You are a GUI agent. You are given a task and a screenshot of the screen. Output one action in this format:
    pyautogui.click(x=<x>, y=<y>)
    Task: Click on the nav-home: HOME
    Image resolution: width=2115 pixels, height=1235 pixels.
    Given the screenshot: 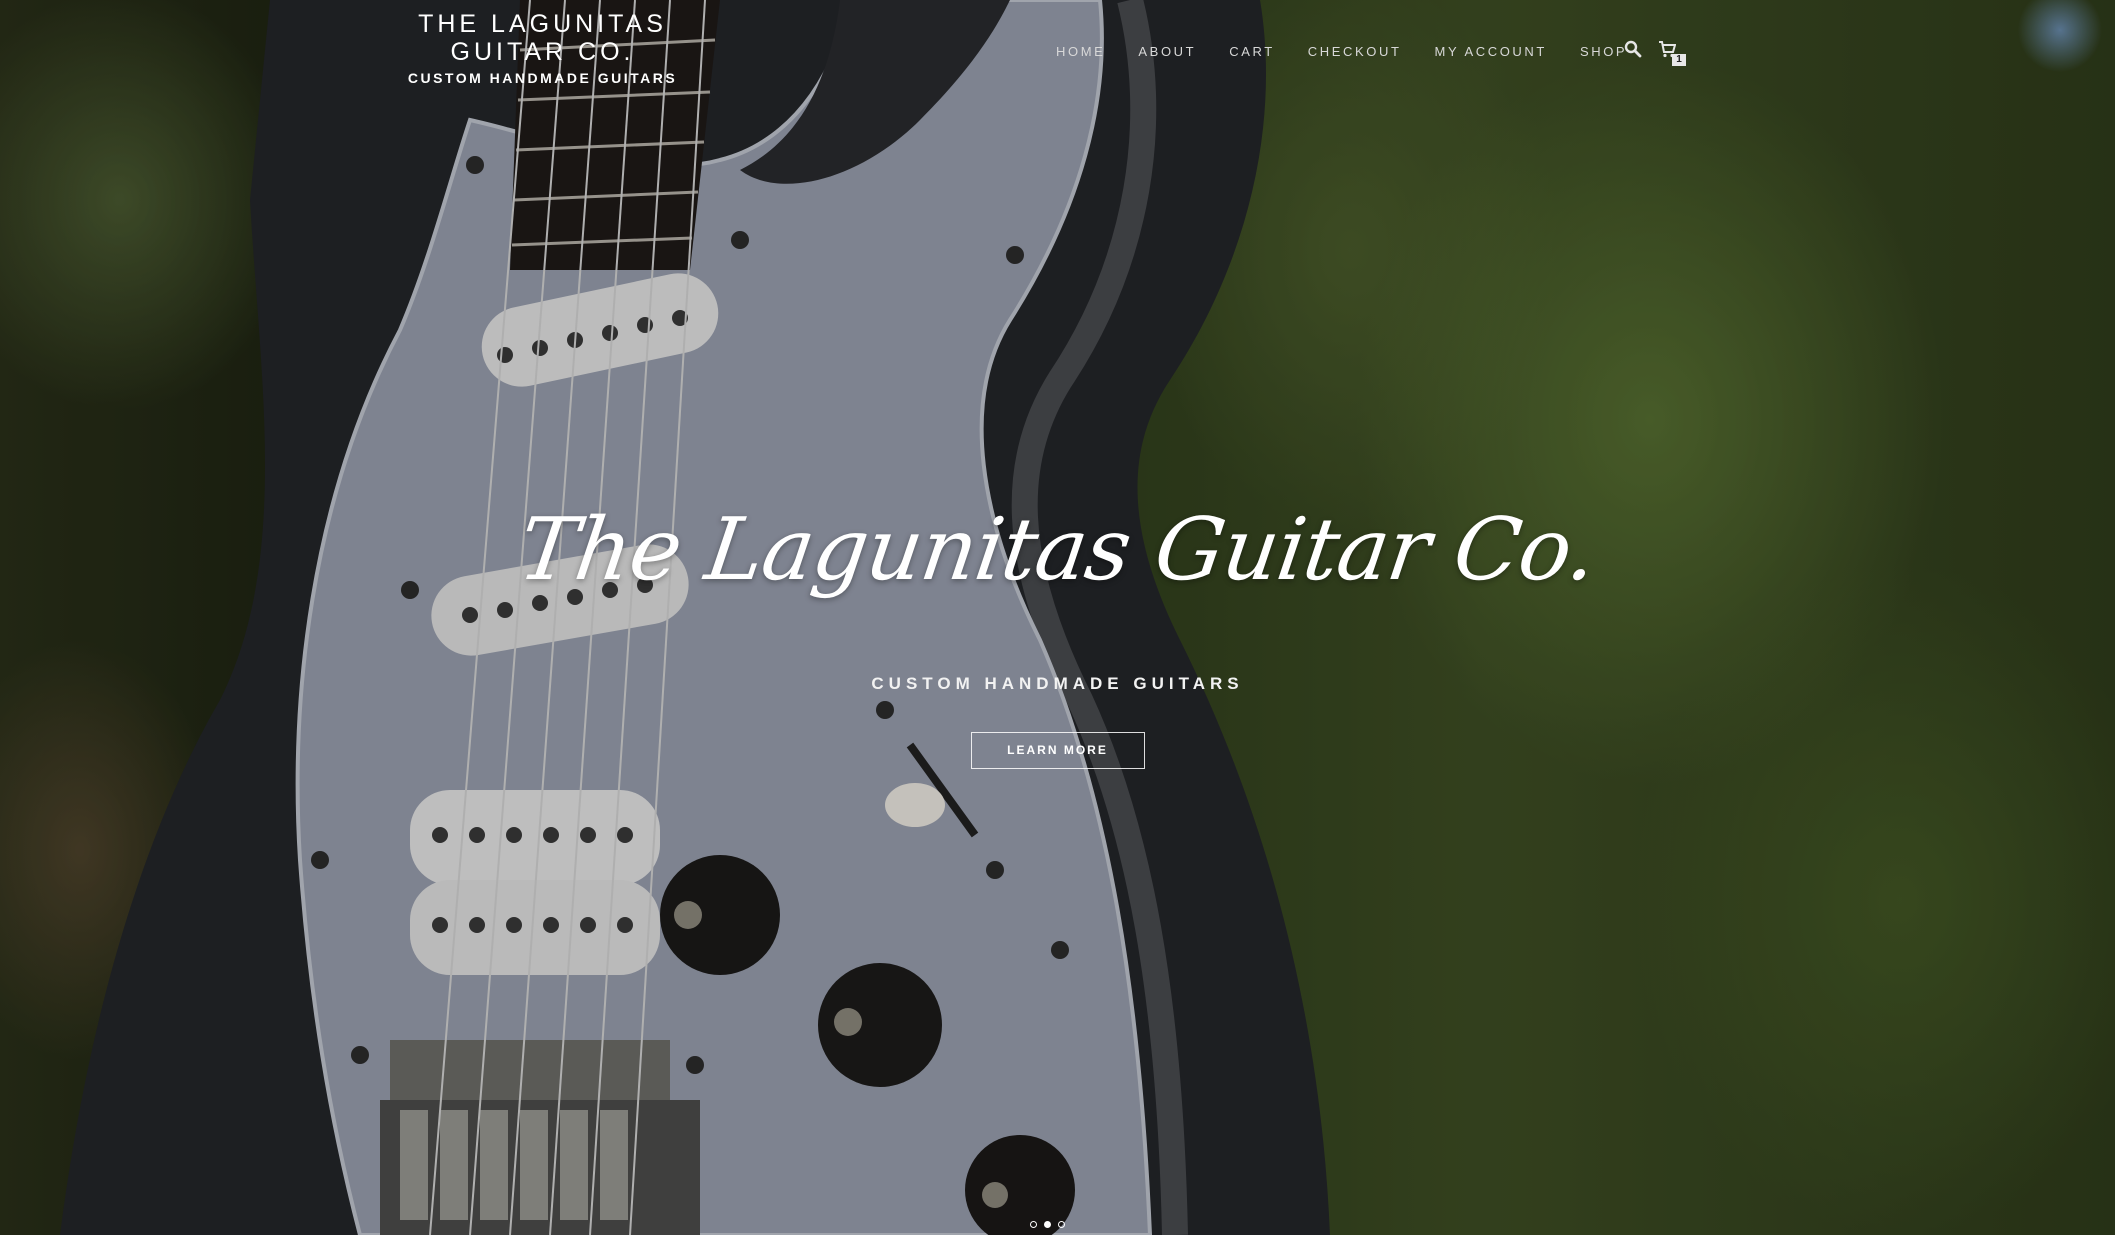 What is the action you would take?
    pyautogui.click(x=1080, y=52)
    